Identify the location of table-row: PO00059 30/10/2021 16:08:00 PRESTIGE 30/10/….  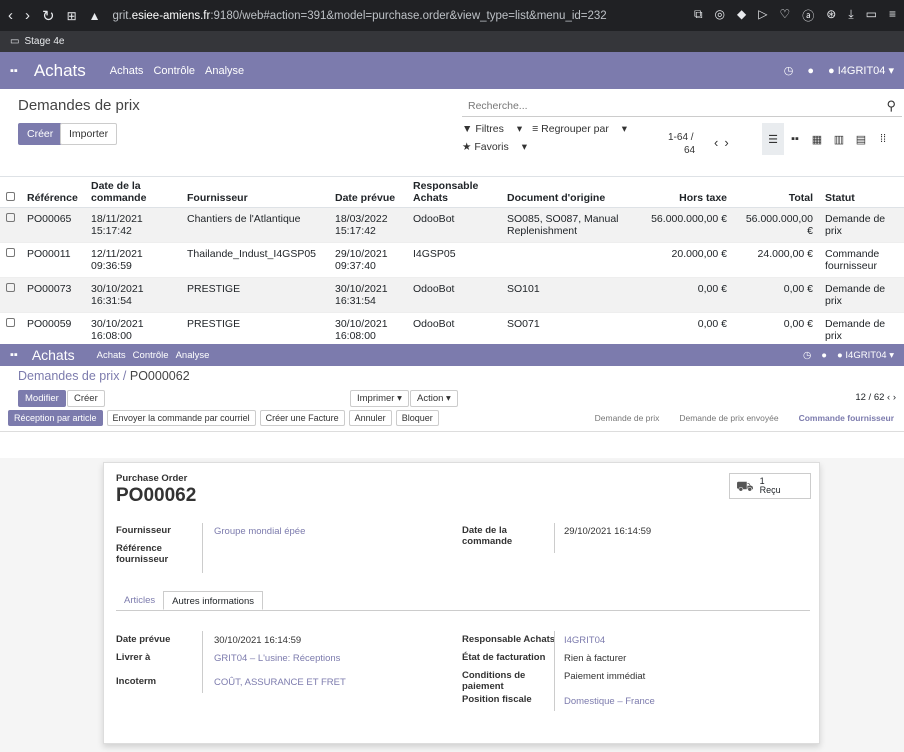
(452, 329).